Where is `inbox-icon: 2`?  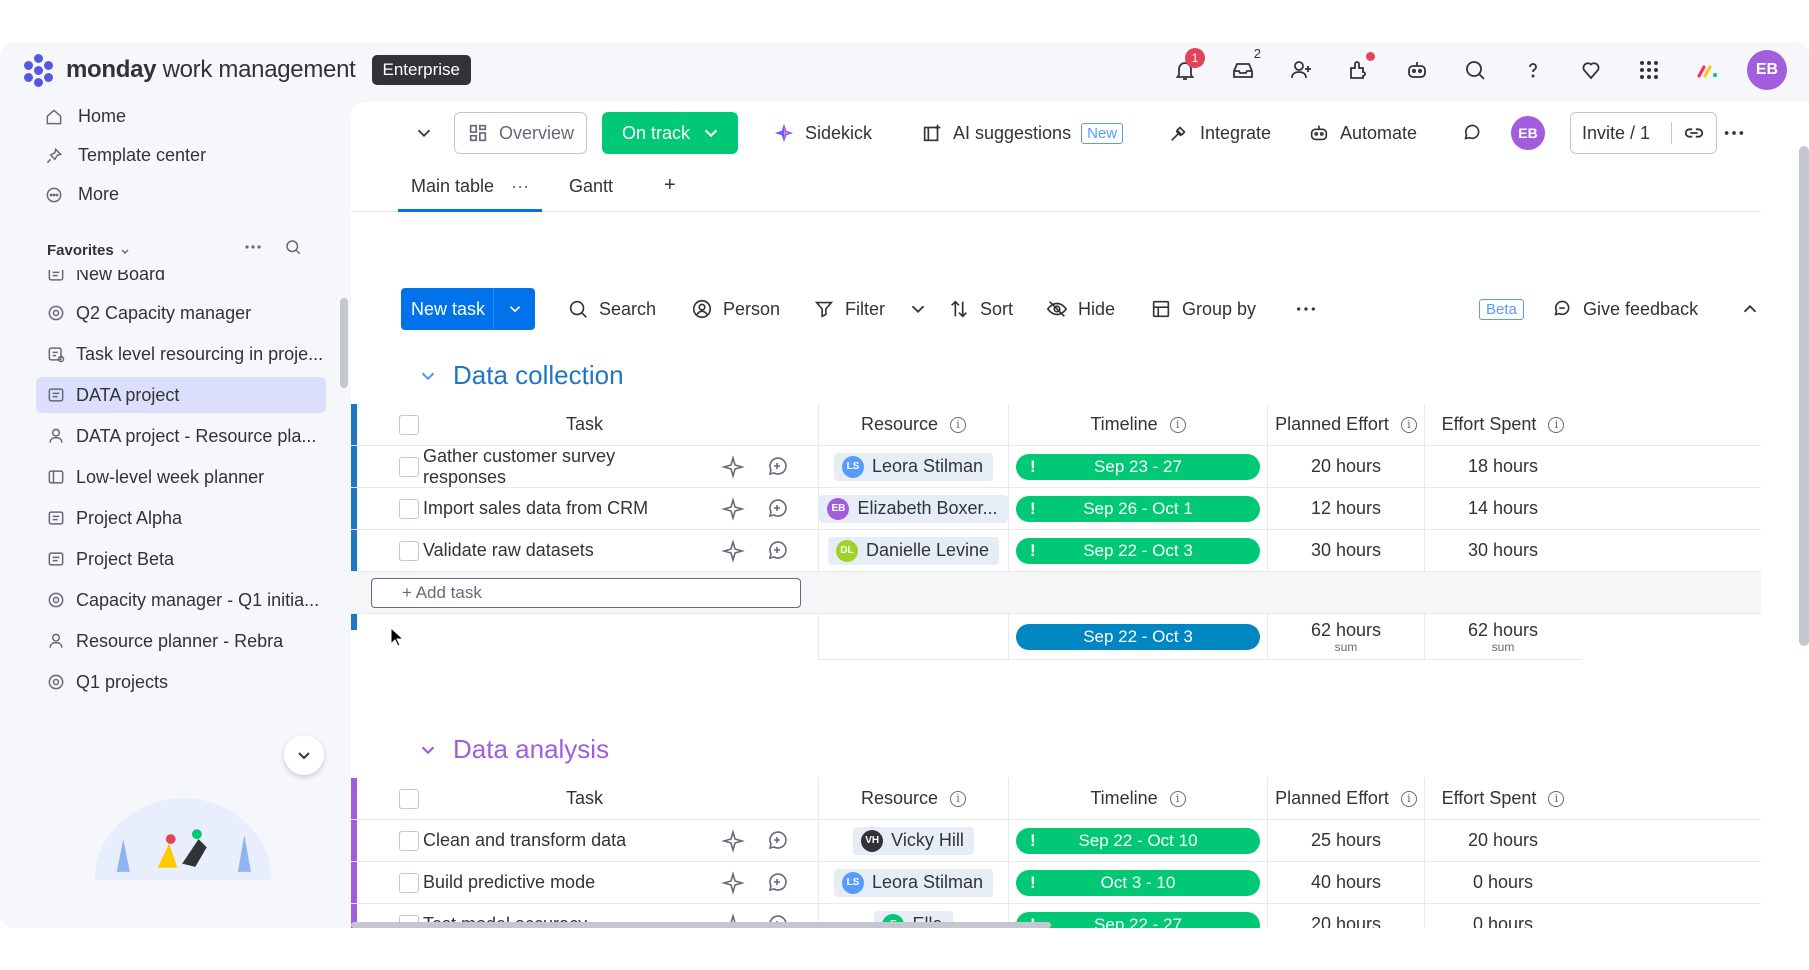
inbox-icon: 2 is located at coordinates (1243, 67).